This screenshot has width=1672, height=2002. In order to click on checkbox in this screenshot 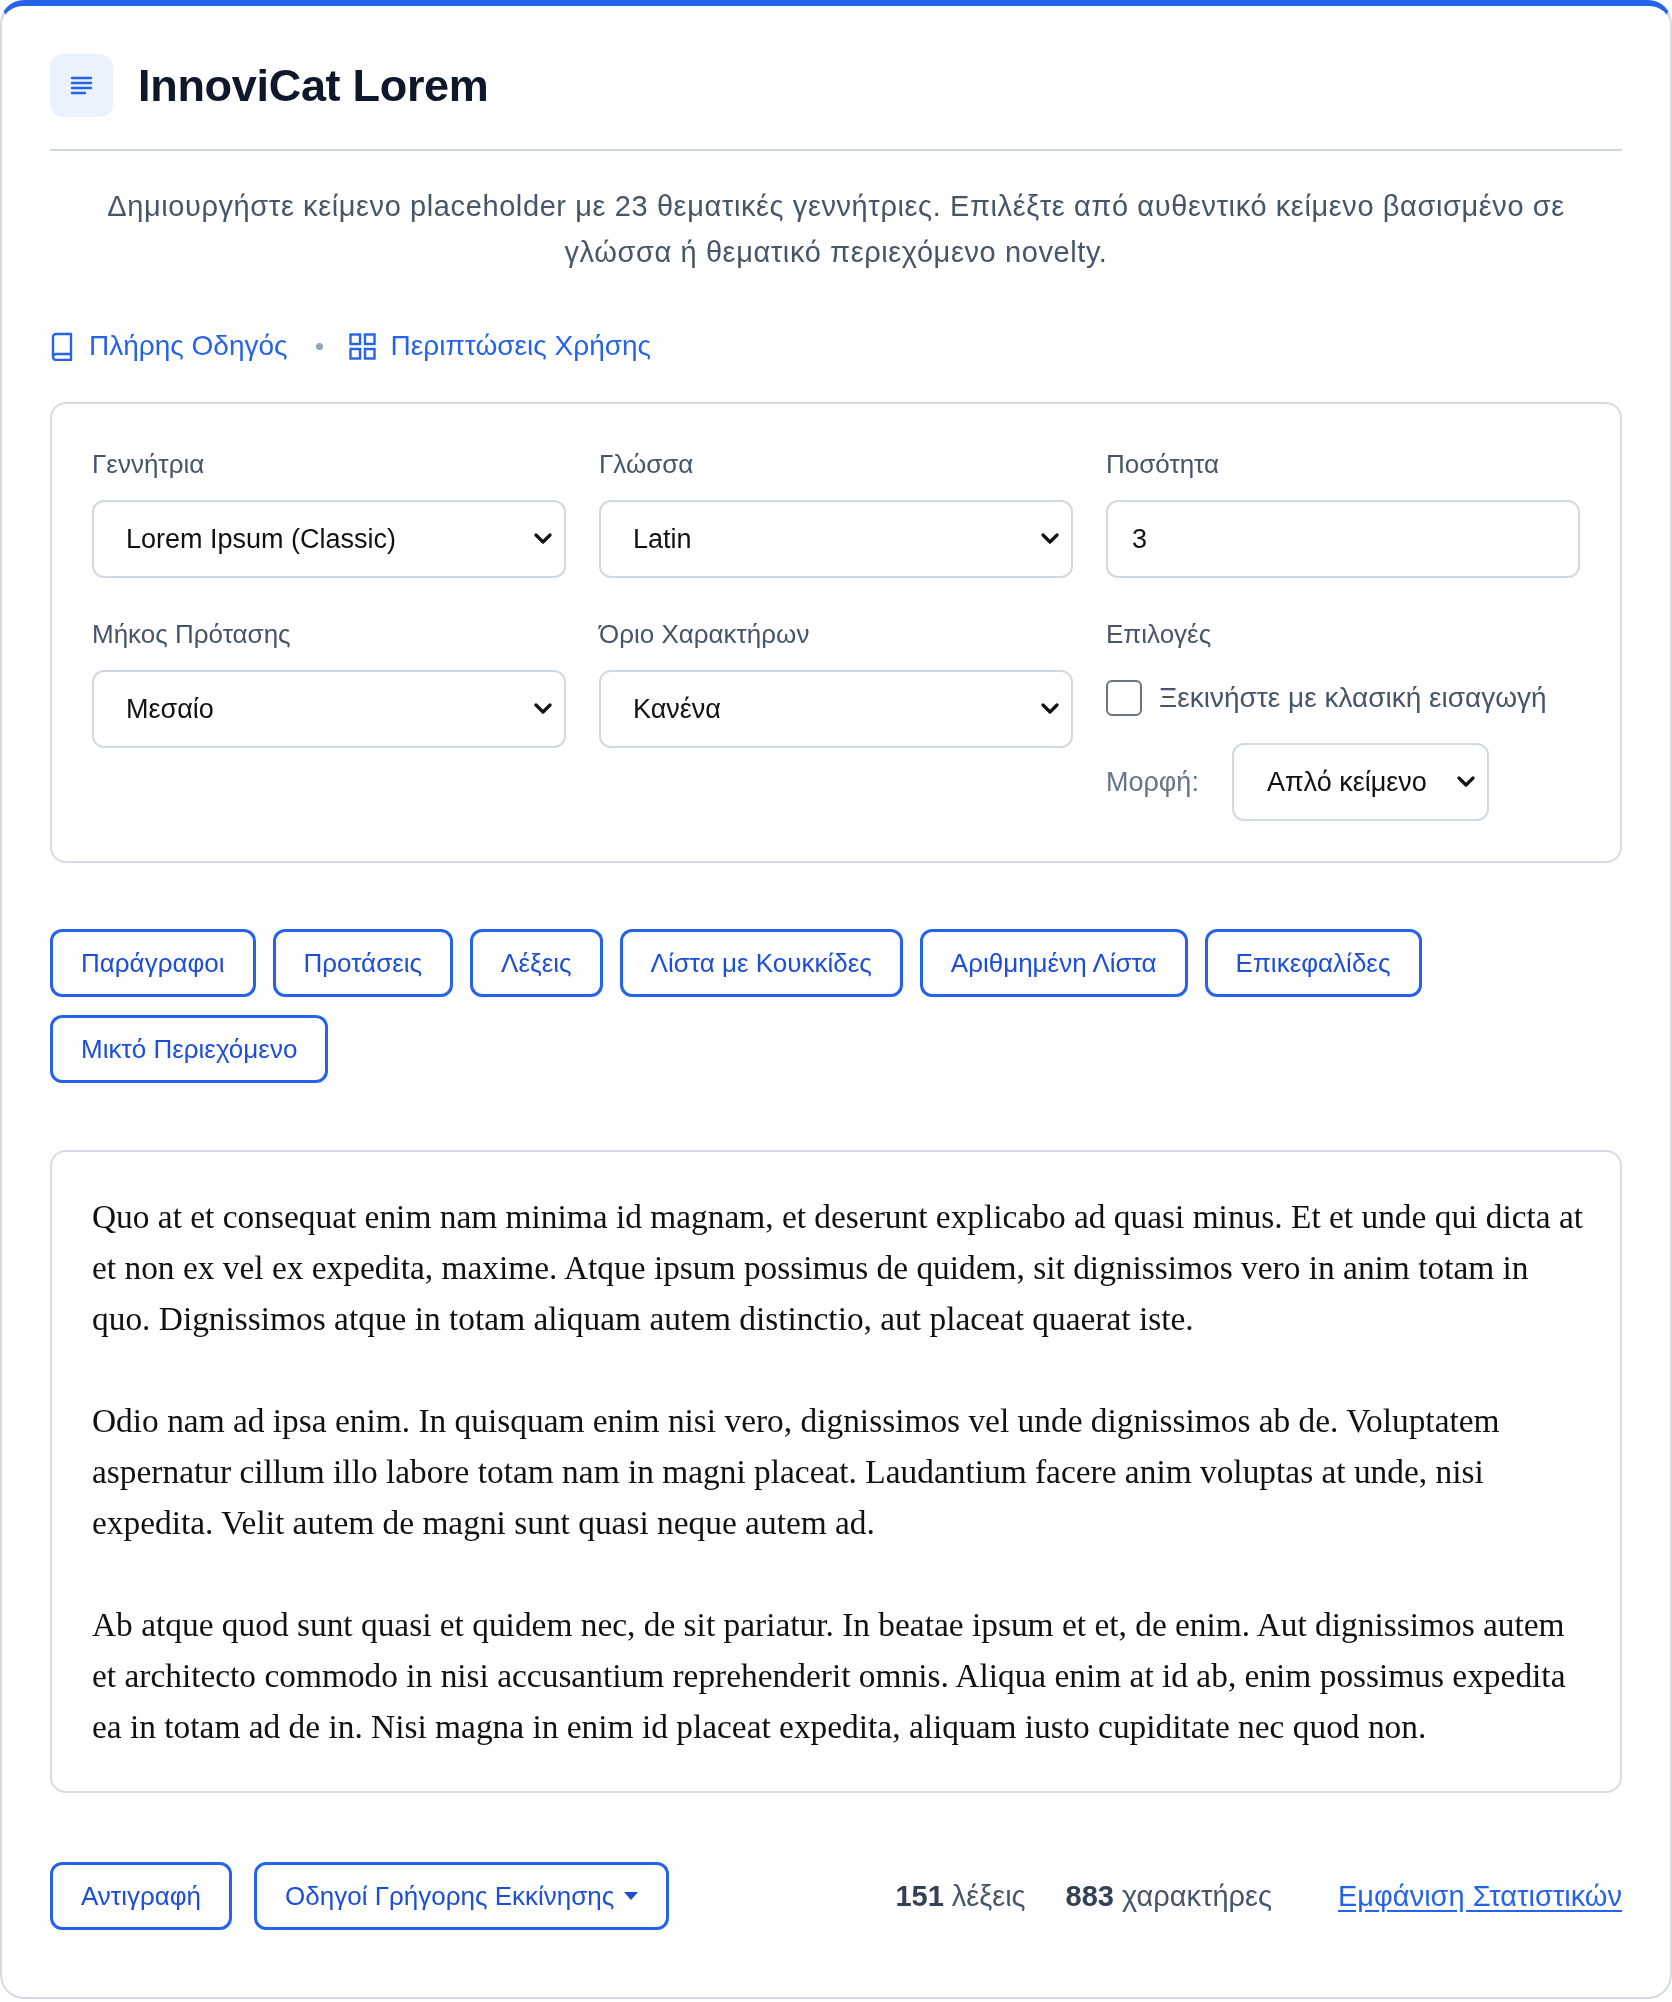, I will do `click(1124, 698)`.